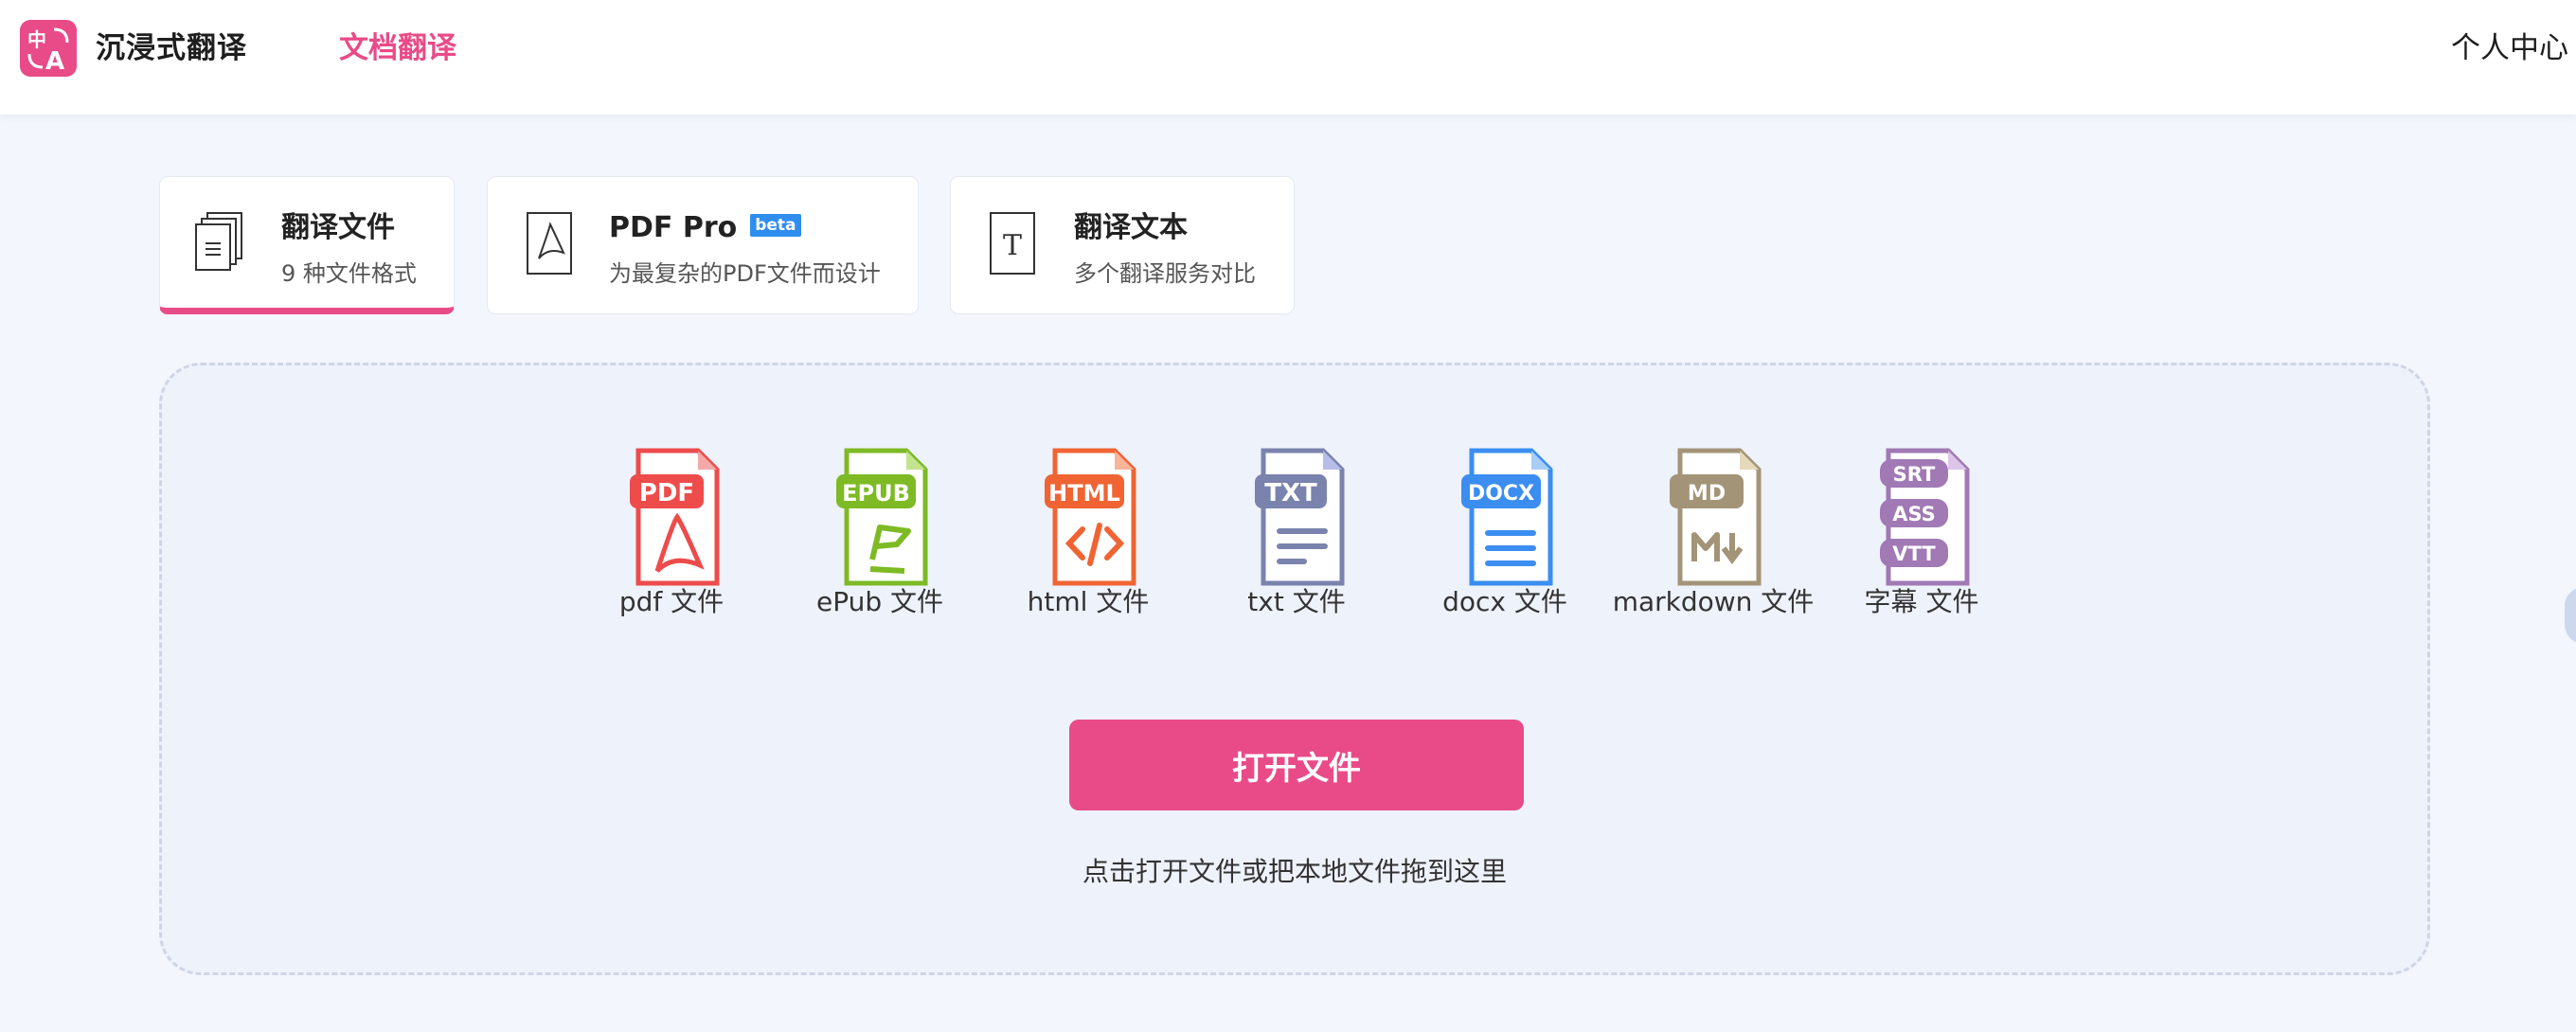  I want to click on format-docx: DOCX docx 文件, so click(1505, 541).